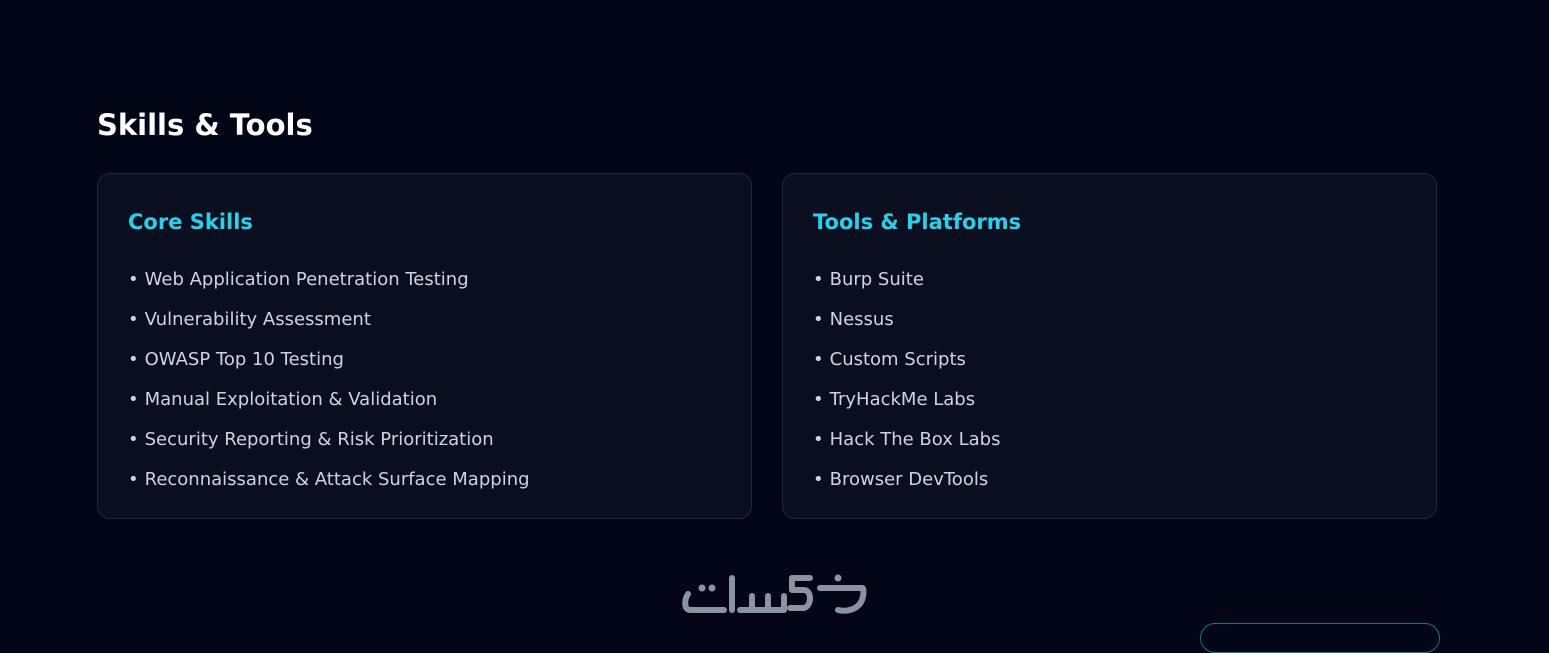 The height and width of the screenshot is (653, 1549). I want to click on list-item: • Web Application Penetration Testing, so click(424, 280).